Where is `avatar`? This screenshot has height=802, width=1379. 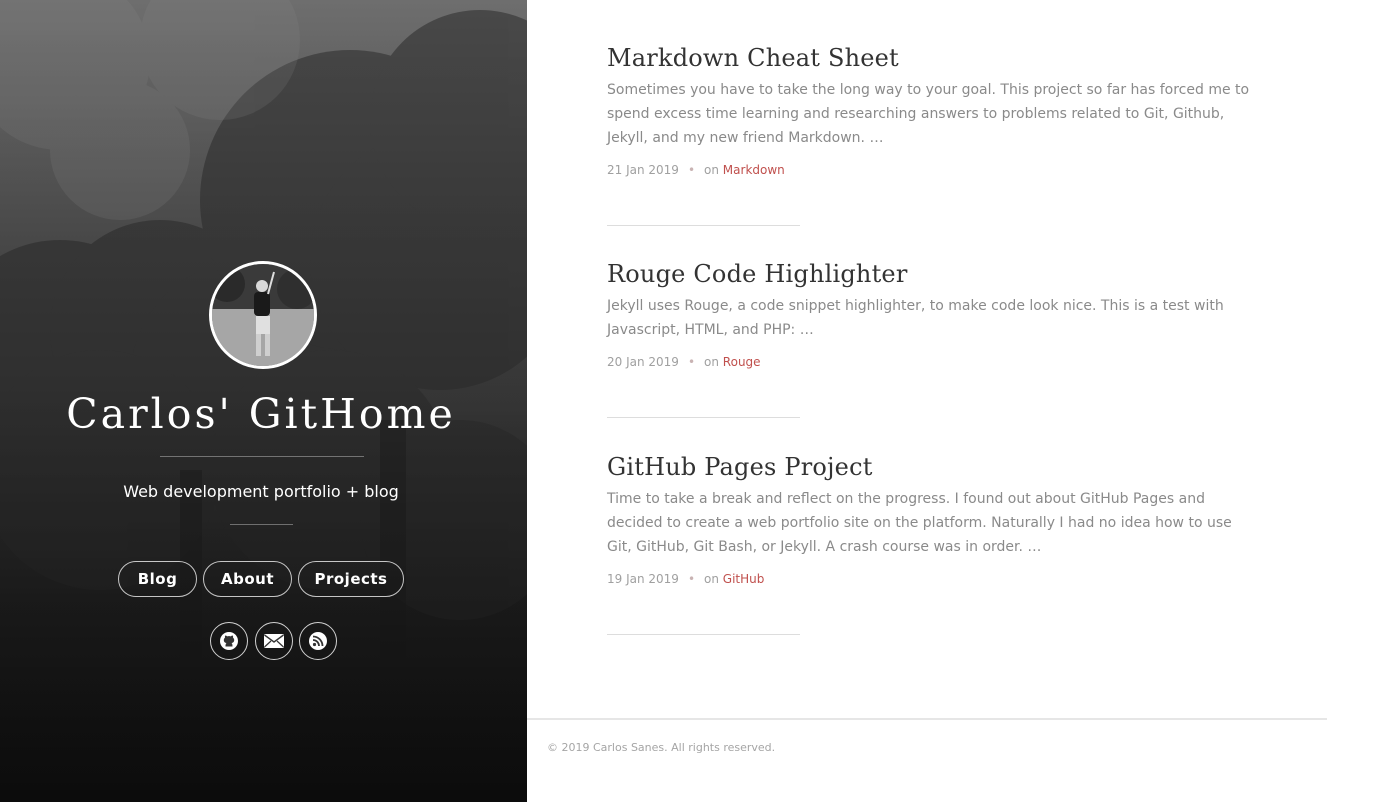
avatar is located at coordinates (263, 315).